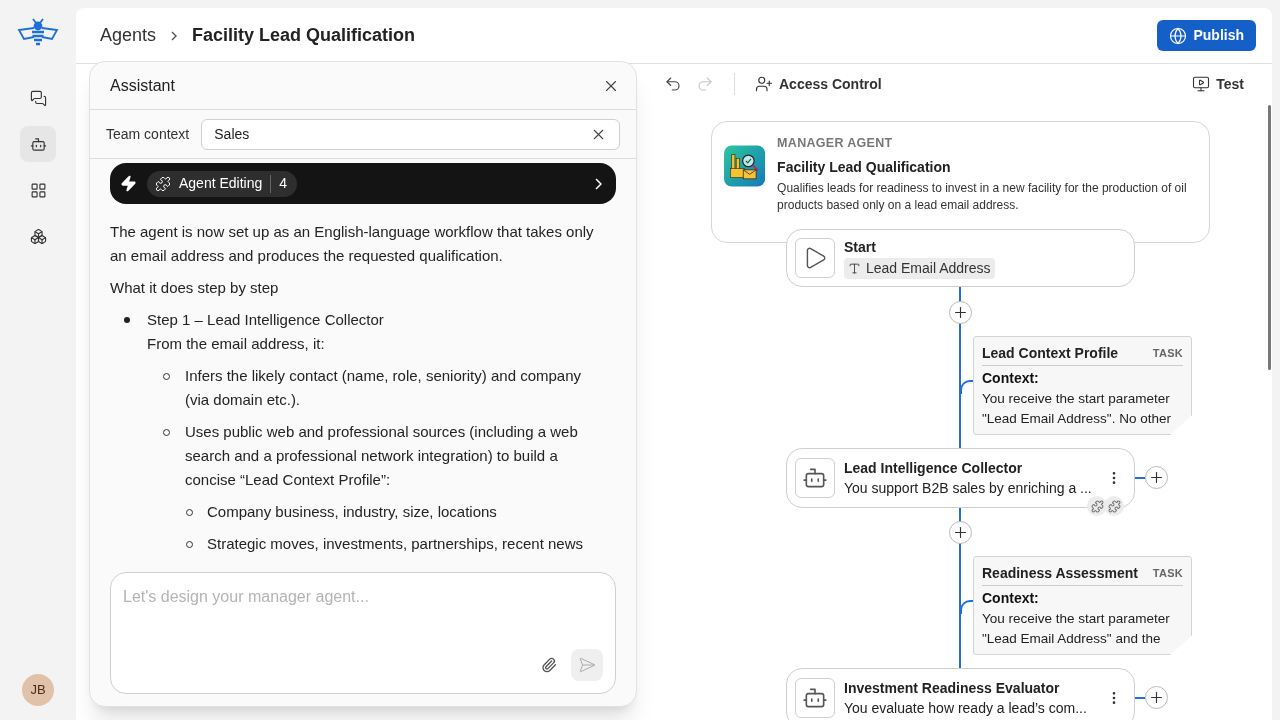  What do you see at coordinates (266, 320) in the screenshot?
I see `list-item-text: Step 1 – Lead Intelligence Collector` at bounding box center [266, 320].